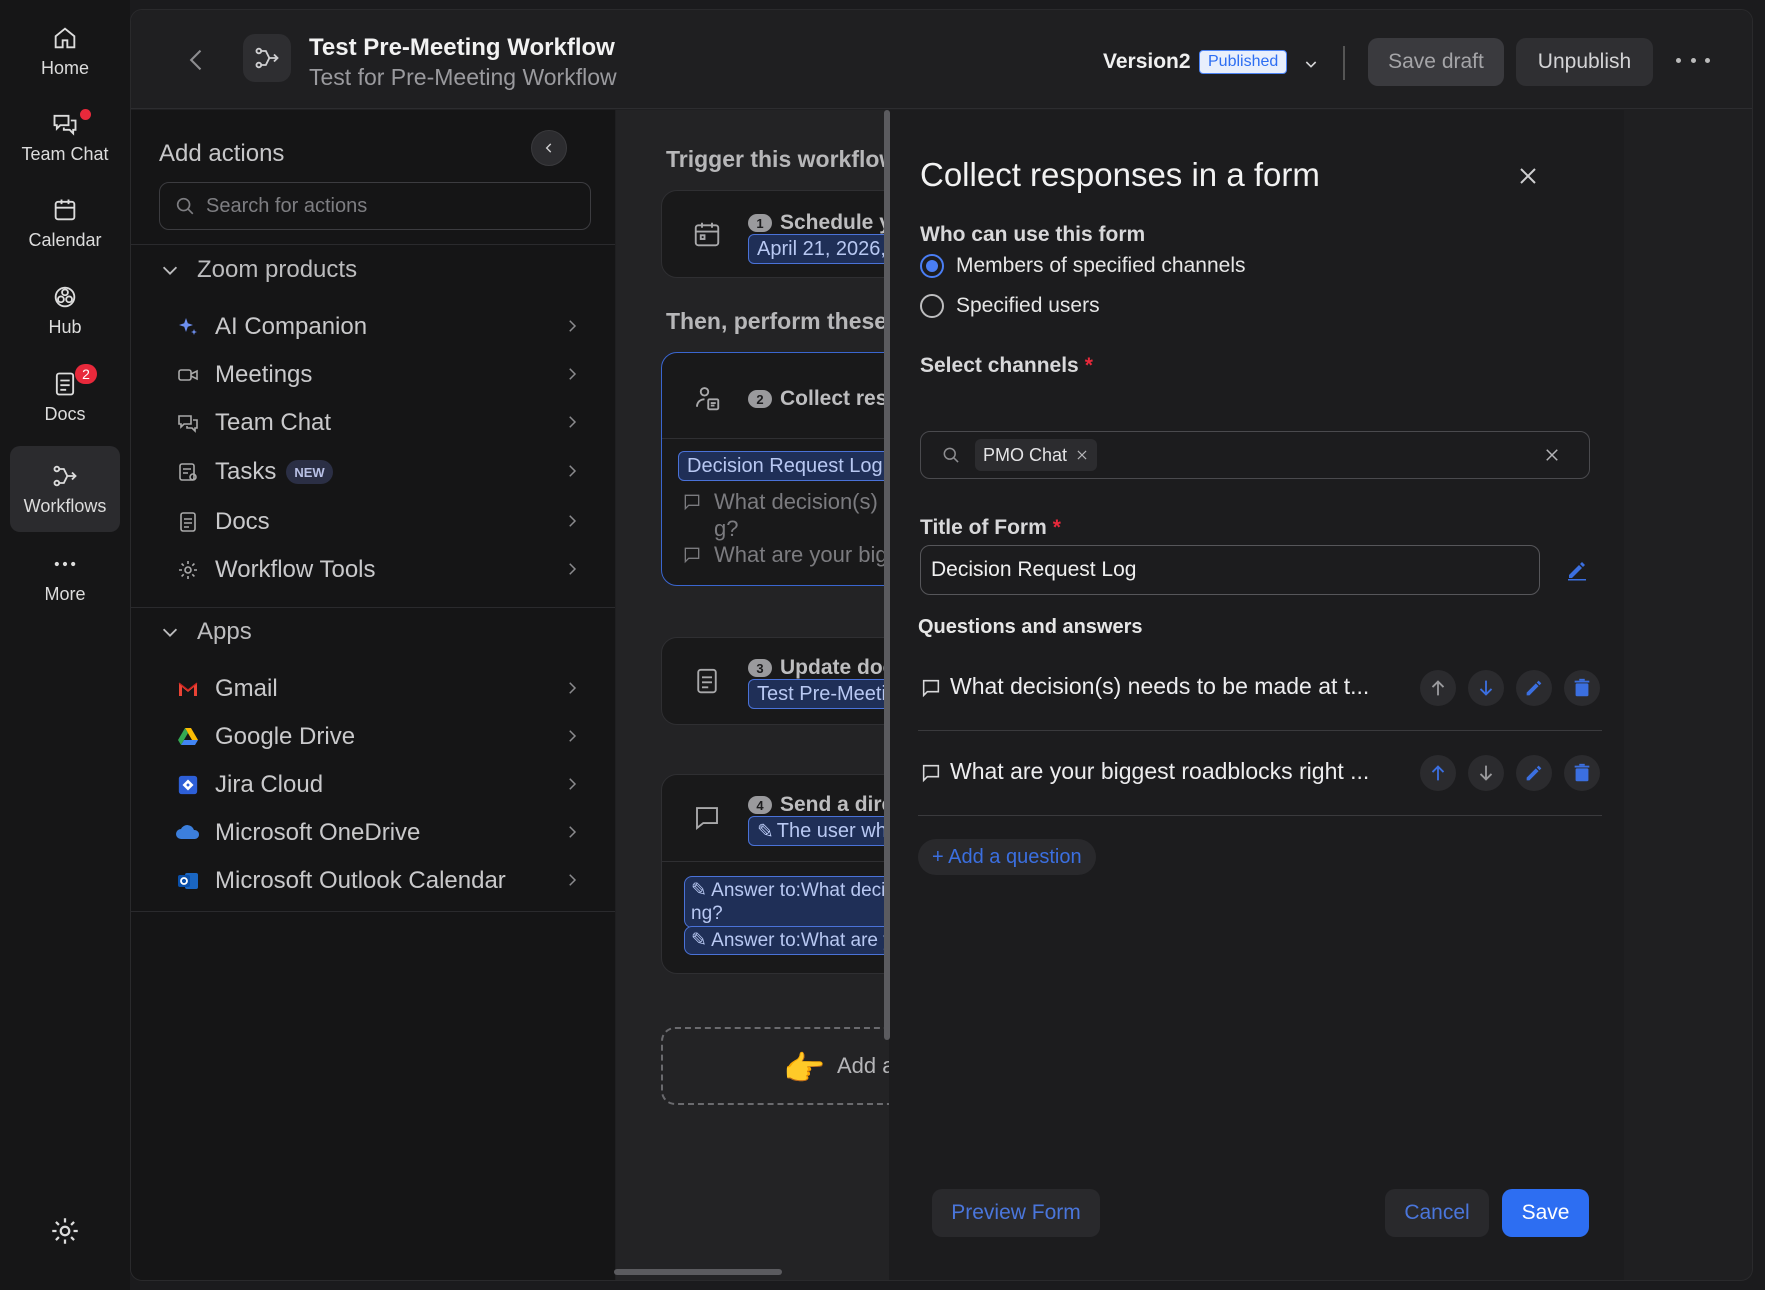 Image resolution: width=1765 pixels, height=1290 pixels. Describe the element at coordinates (1230, 570) in the screenshot. I see `form-title-input: Decision Request Log` at that location.